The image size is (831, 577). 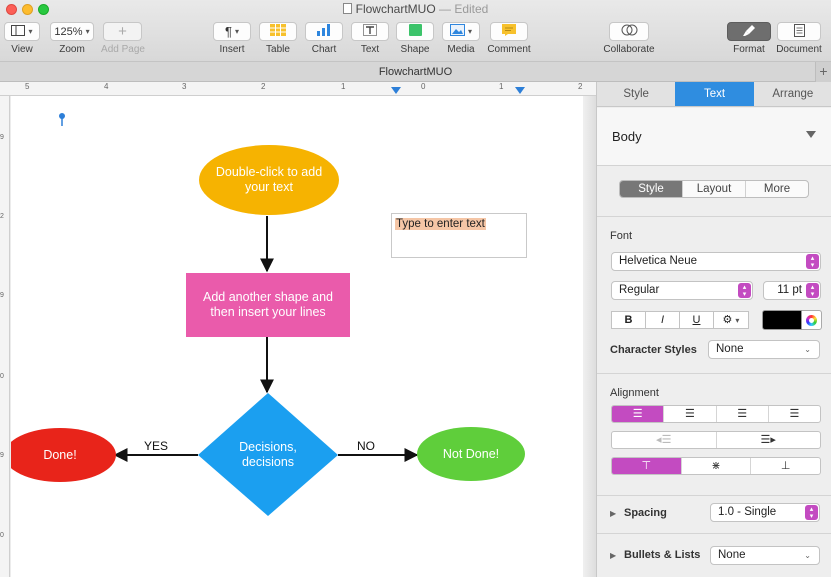 What do you see at coordinates (765, 512) in the screenshot?
I see `spacing-select: 1.0 - Single ▴ ▾` at bounding box center [765, 512].